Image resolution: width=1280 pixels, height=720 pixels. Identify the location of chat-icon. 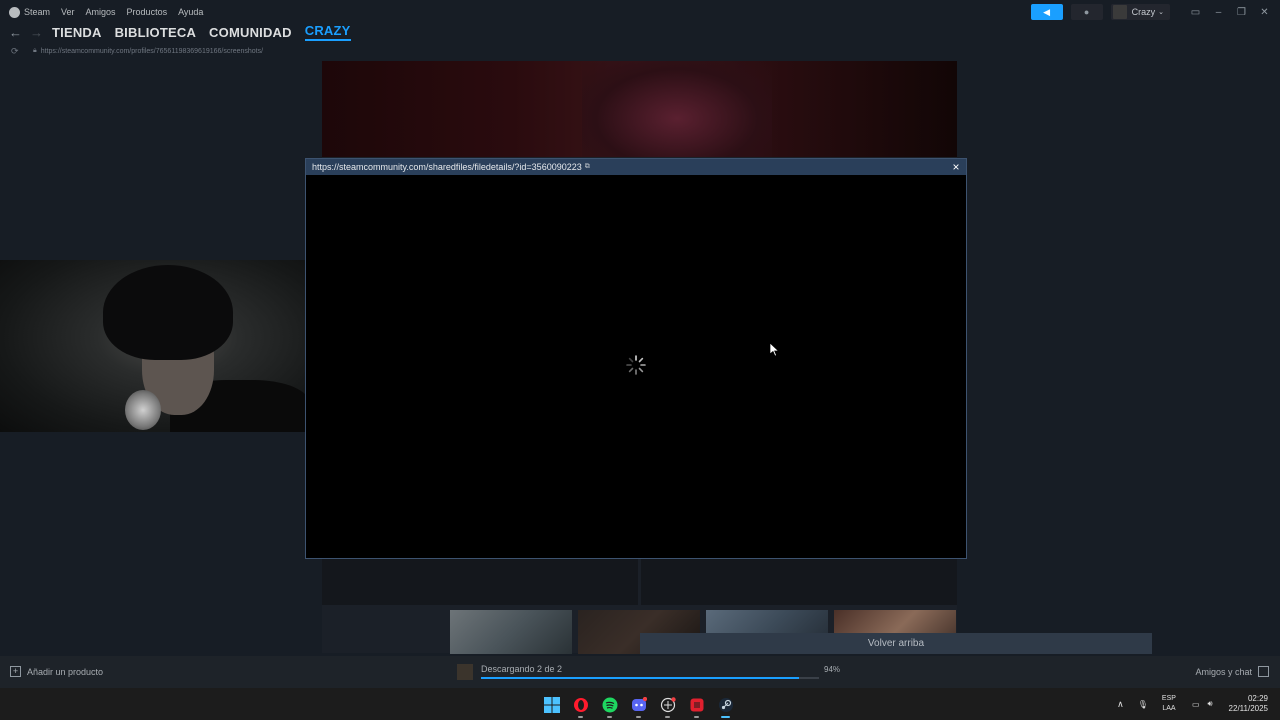
(1263, 671).